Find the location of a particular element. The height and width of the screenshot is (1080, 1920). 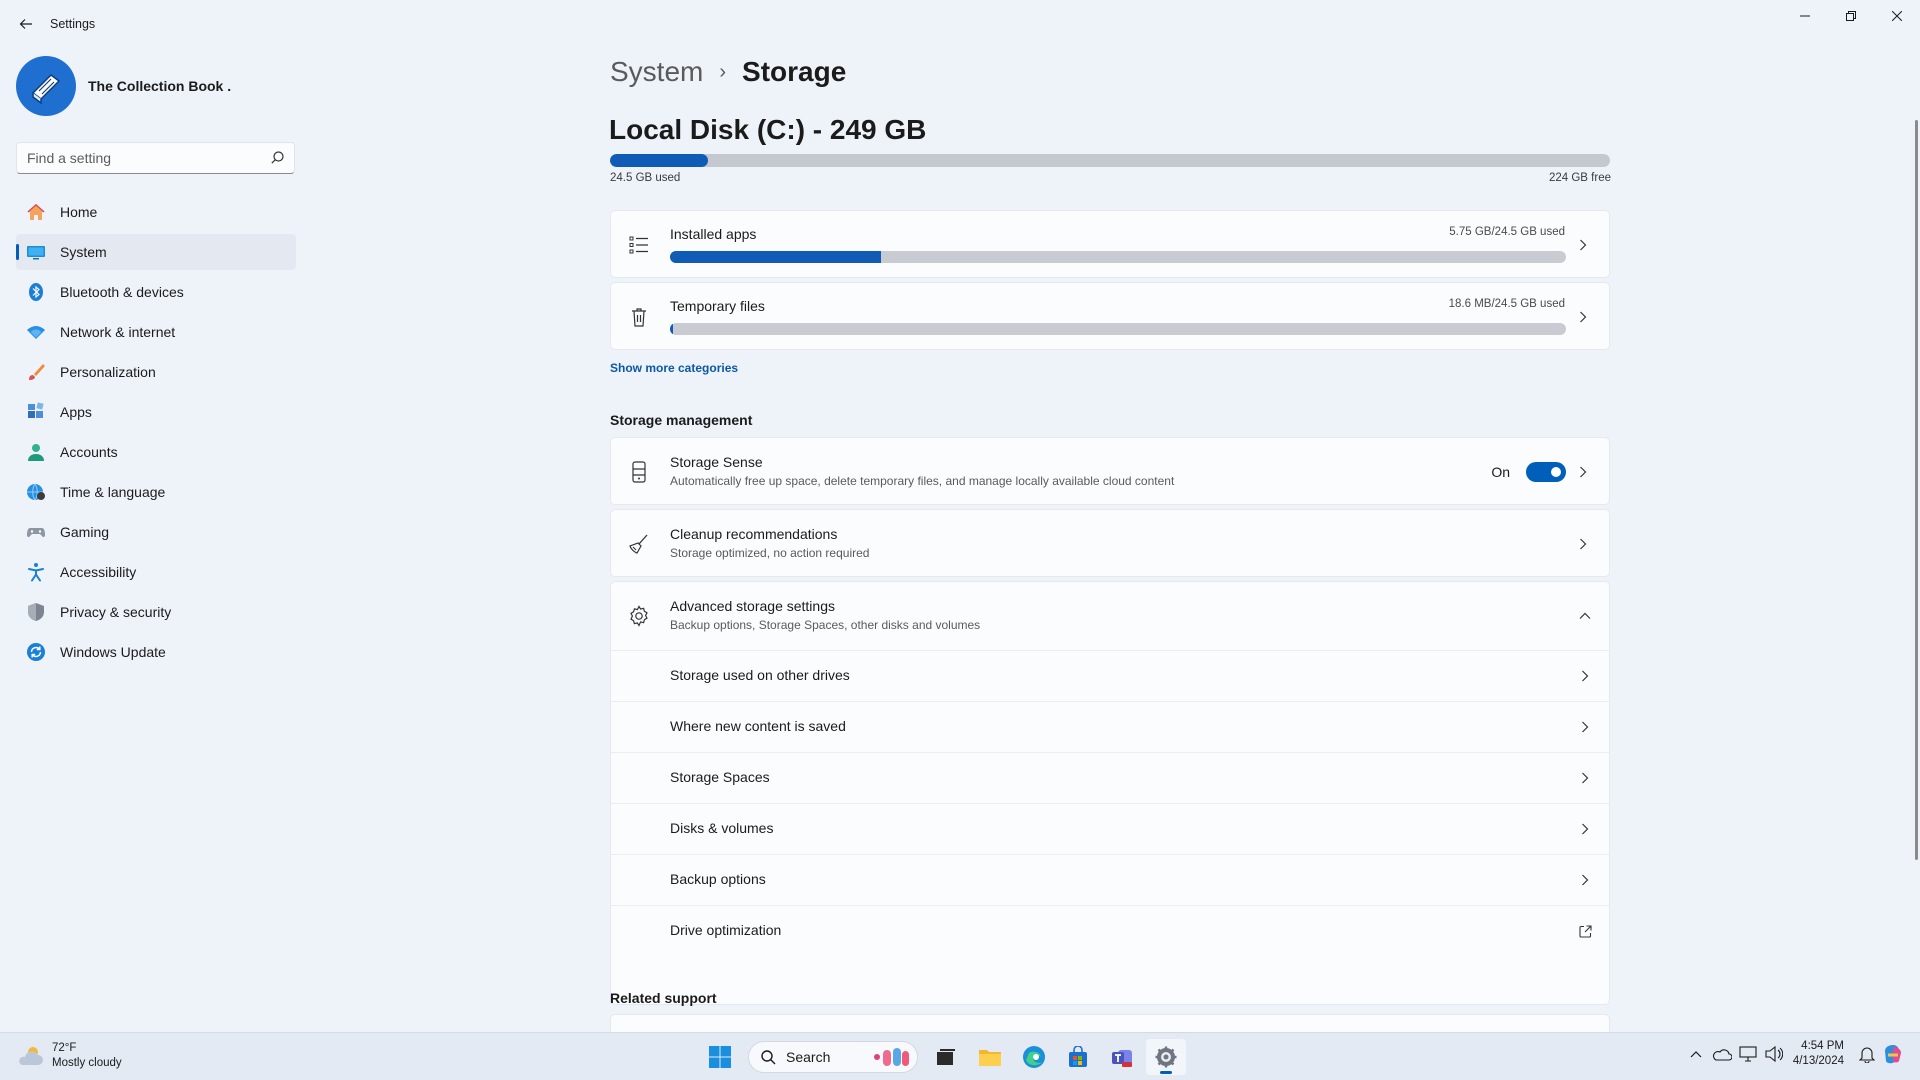

storage-spaces-row: Storage Spaces is located at coordinates (1110, 777).